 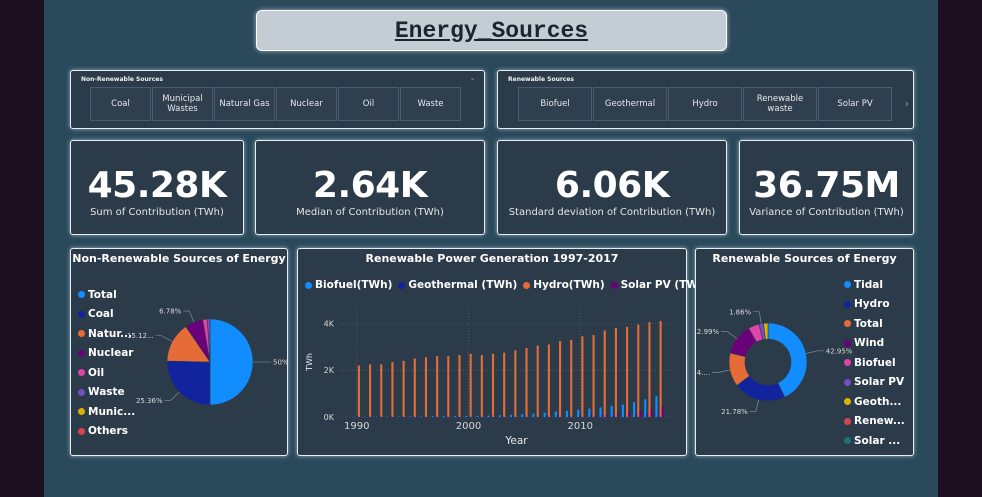 I want to click on slicer-item-nuclear: Nuclear, so click(x=306, y=104).